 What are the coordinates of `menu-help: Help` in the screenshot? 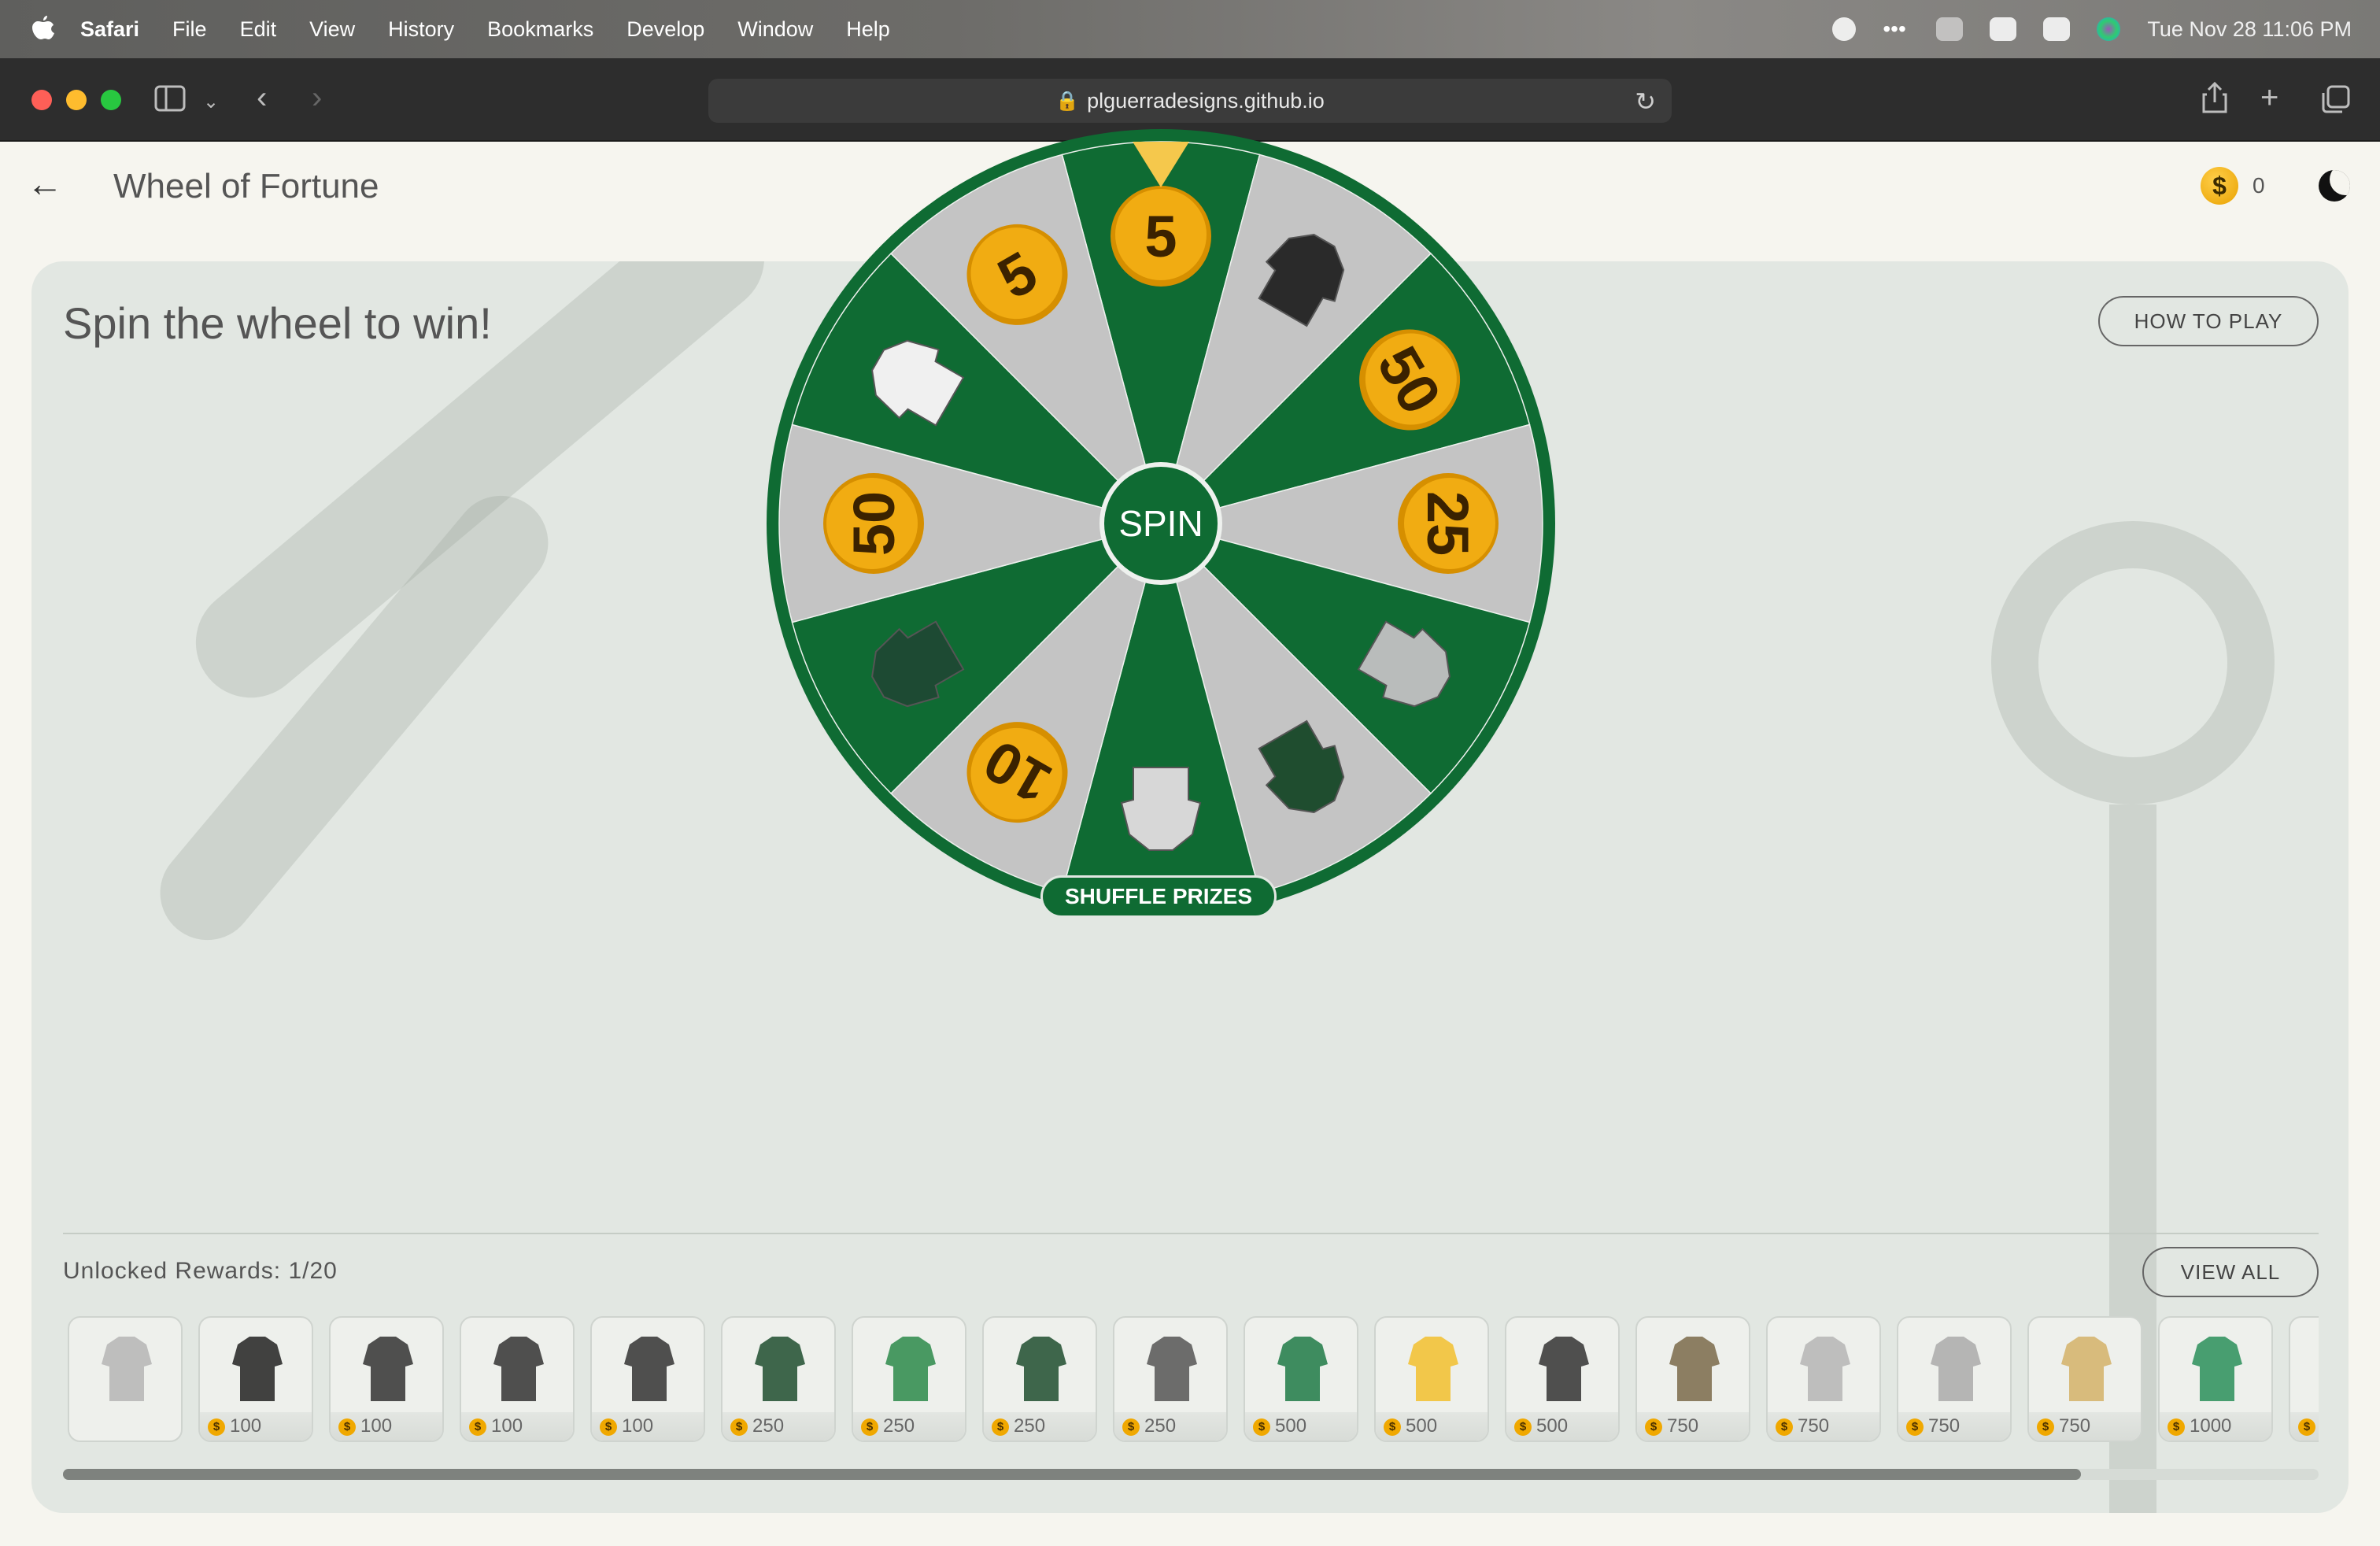 It's located at (868, 29).